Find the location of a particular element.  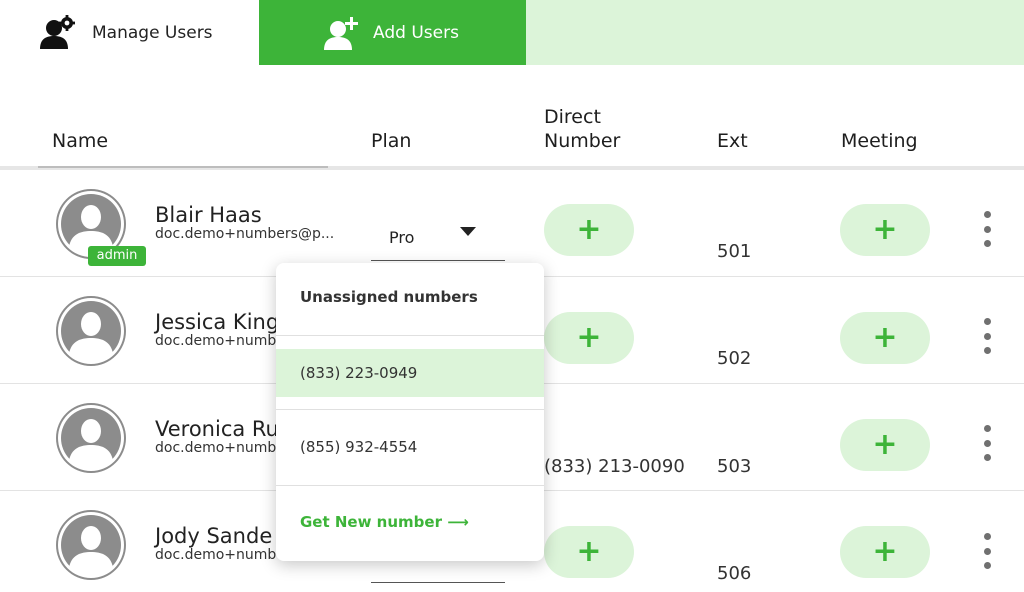

column-header-meeting: Meeting is located at coordinates (879, 141).